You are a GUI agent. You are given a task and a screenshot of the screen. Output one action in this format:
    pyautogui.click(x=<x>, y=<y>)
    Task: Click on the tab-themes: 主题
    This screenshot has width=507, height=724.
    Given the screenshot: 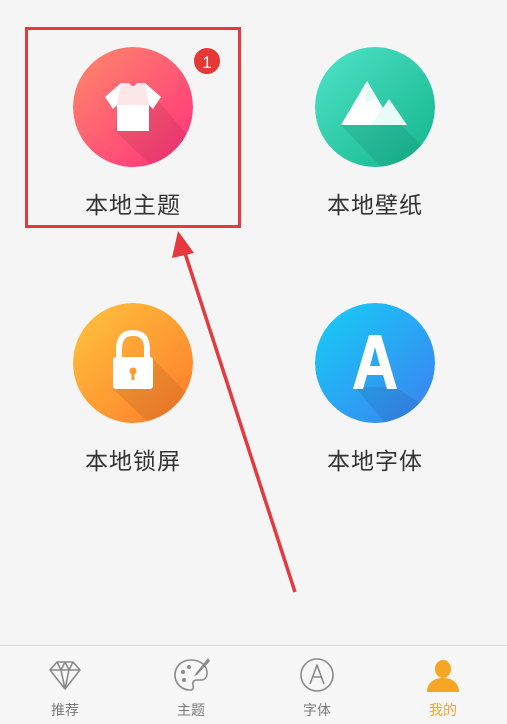 What is the action you would take?
    pyautogui.click(x=191, y=685)
    